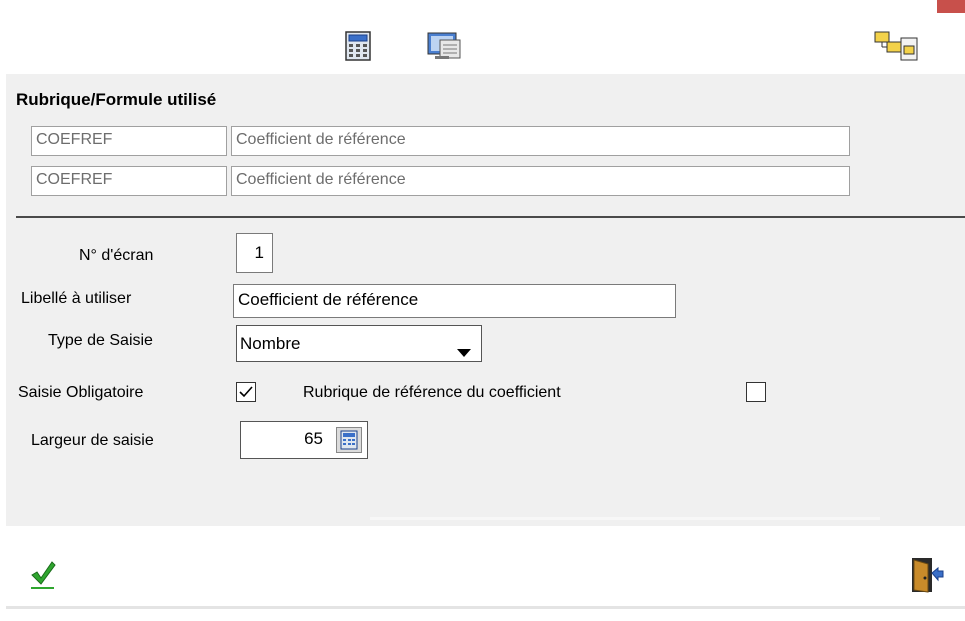 This screenshot has height=621, width=965. I want to click on tree-structure-icon, so click(897, 47).